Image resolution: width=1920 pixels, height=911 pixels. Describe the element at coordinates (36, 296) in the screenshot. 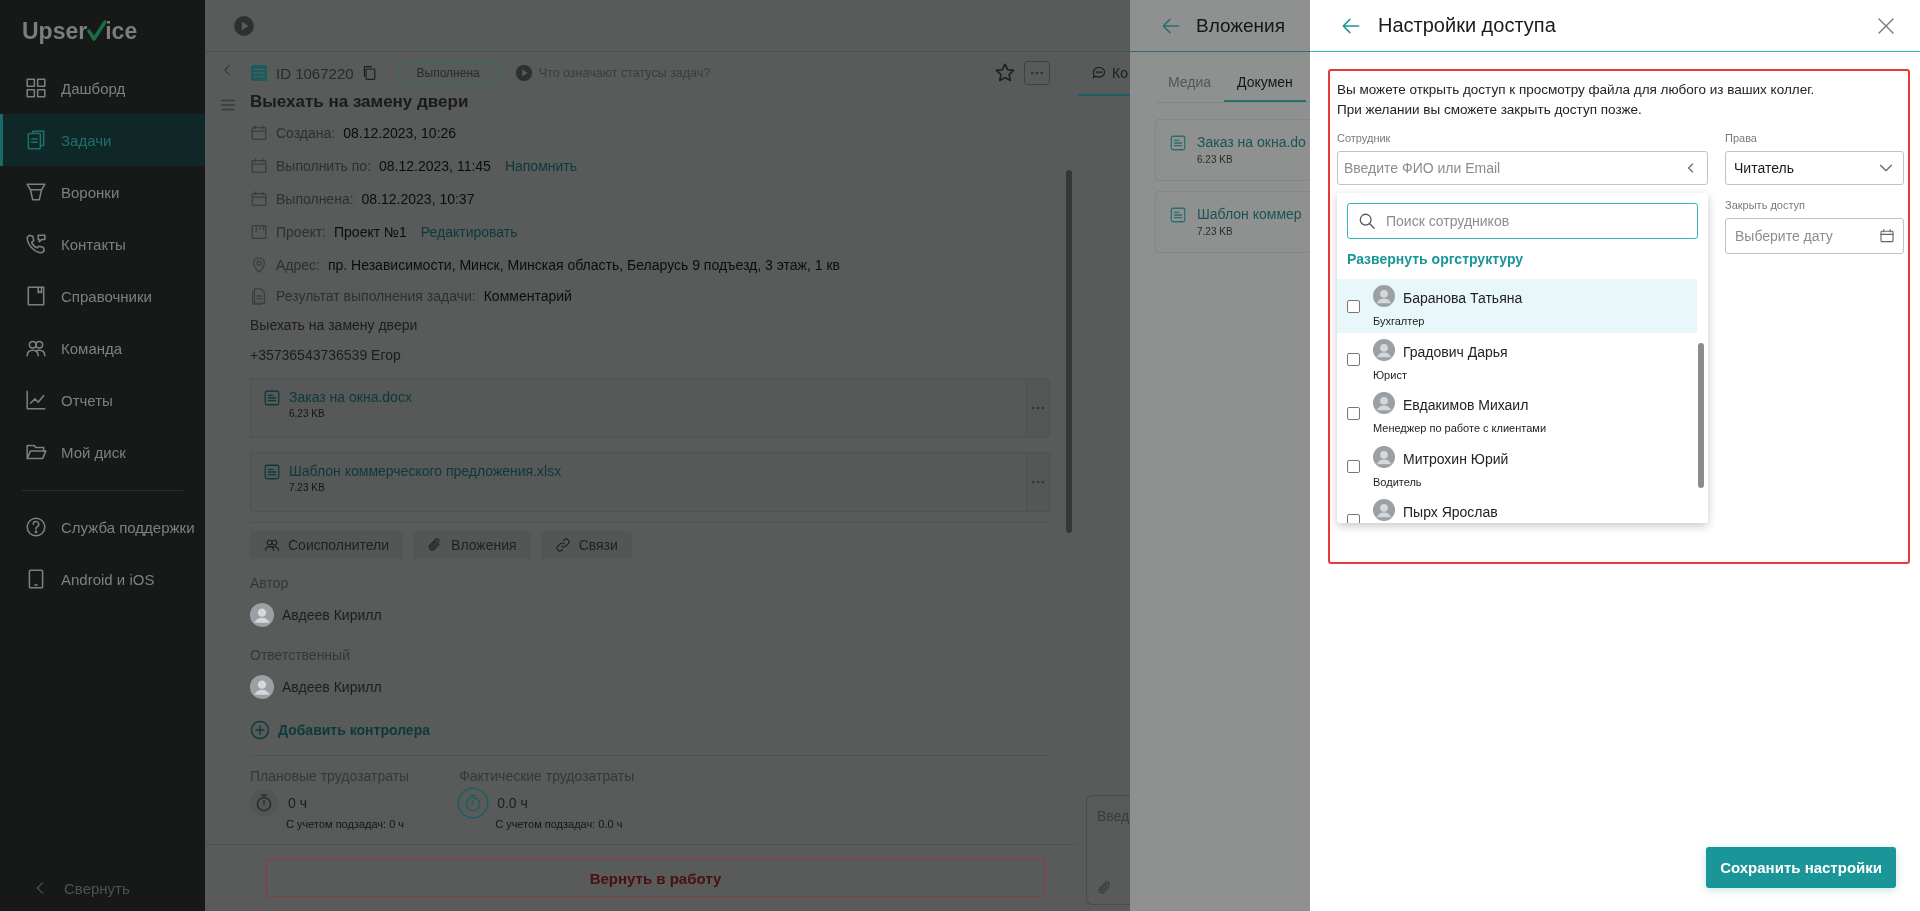

I see `book-icon` at that location.